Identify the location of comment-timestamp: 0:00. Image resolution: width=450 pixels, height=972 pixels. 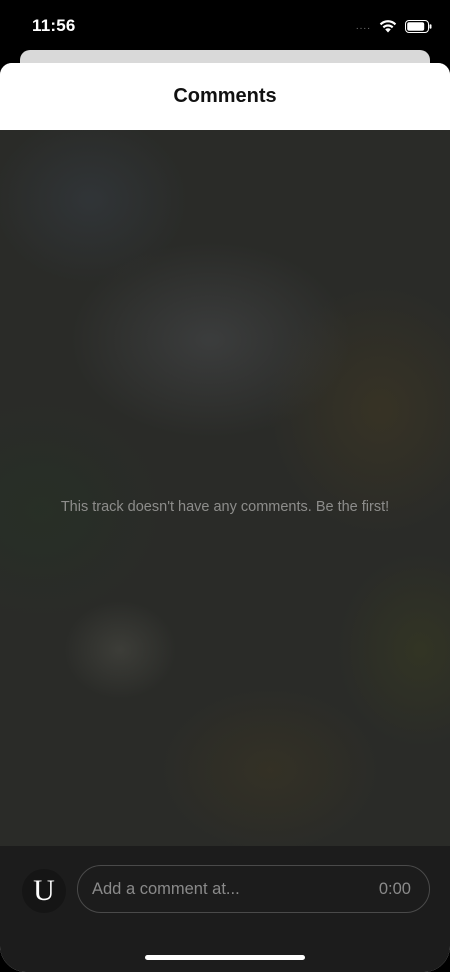
(395, 889).